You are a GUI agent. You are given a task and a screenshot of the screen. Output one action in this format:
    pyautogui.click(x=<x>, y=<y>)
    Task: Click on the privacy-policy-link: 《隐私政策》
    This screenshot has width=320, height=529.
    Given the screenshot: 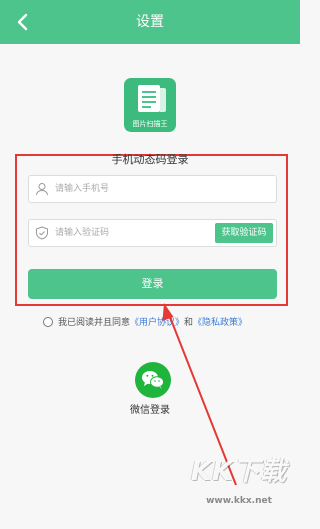 What is the action you would take?
    pyautogui.click(x=220, y=323)
    